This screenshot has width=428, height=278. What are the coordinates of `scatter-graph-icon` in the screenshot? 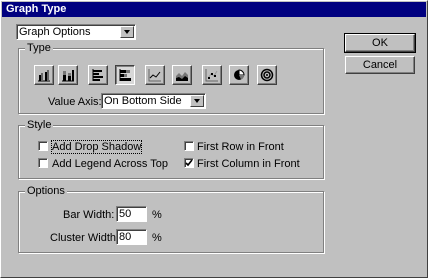 It's located at (211, 75).